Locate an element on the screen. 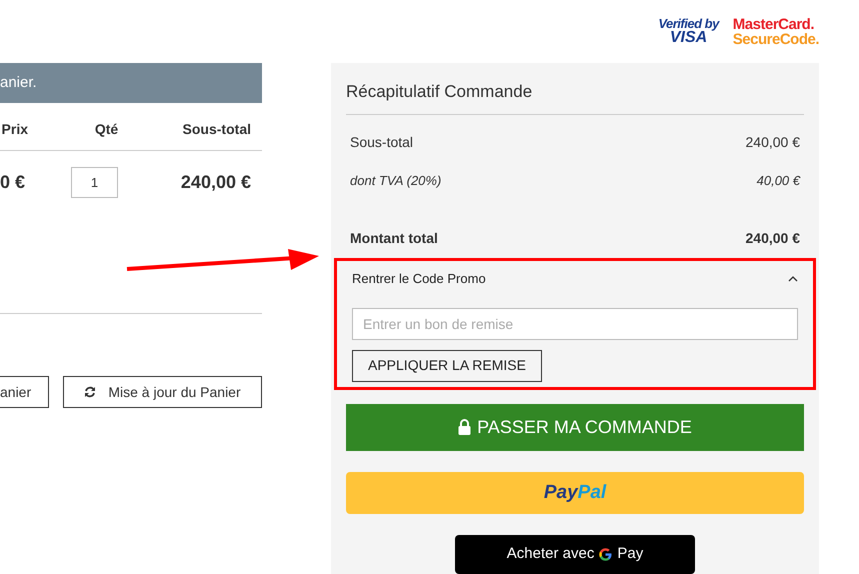 This screenshot has height=574, width=859. logo-text: MasterCard. is located at coordinates (773, 24).